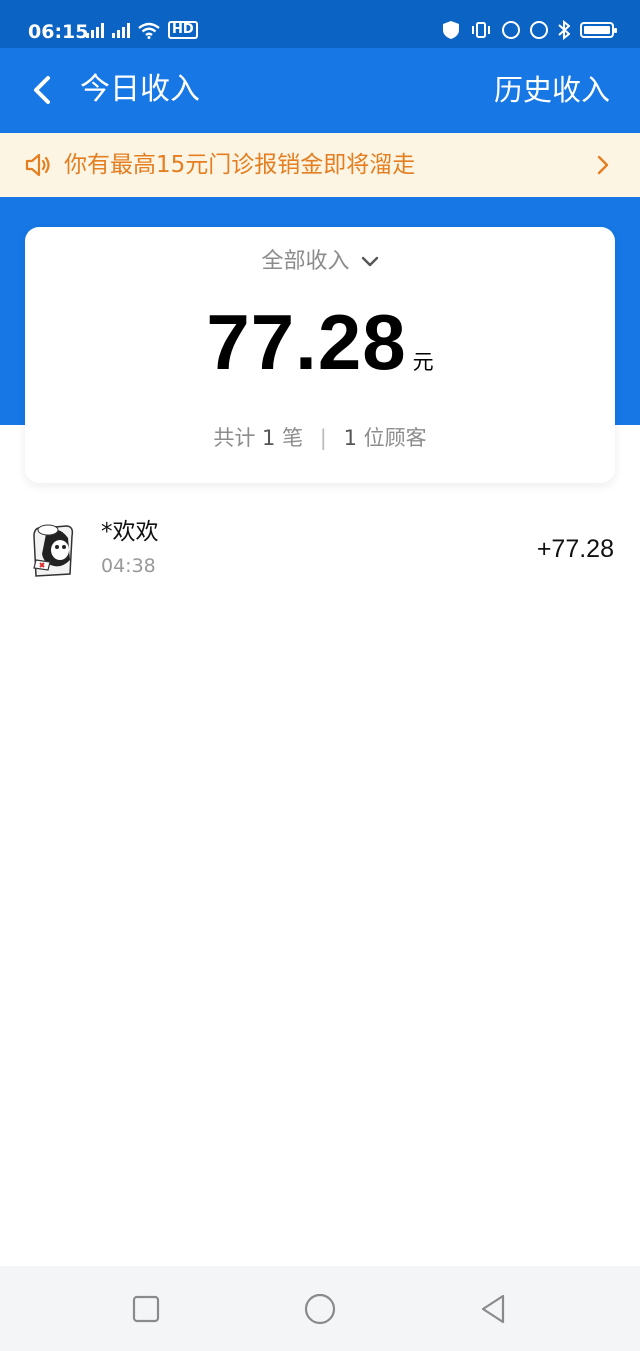  What do you see at coordinates (130, 532) in the screenshot?
I see `payer-name: *欢欢` at bounding box center [130, 532].